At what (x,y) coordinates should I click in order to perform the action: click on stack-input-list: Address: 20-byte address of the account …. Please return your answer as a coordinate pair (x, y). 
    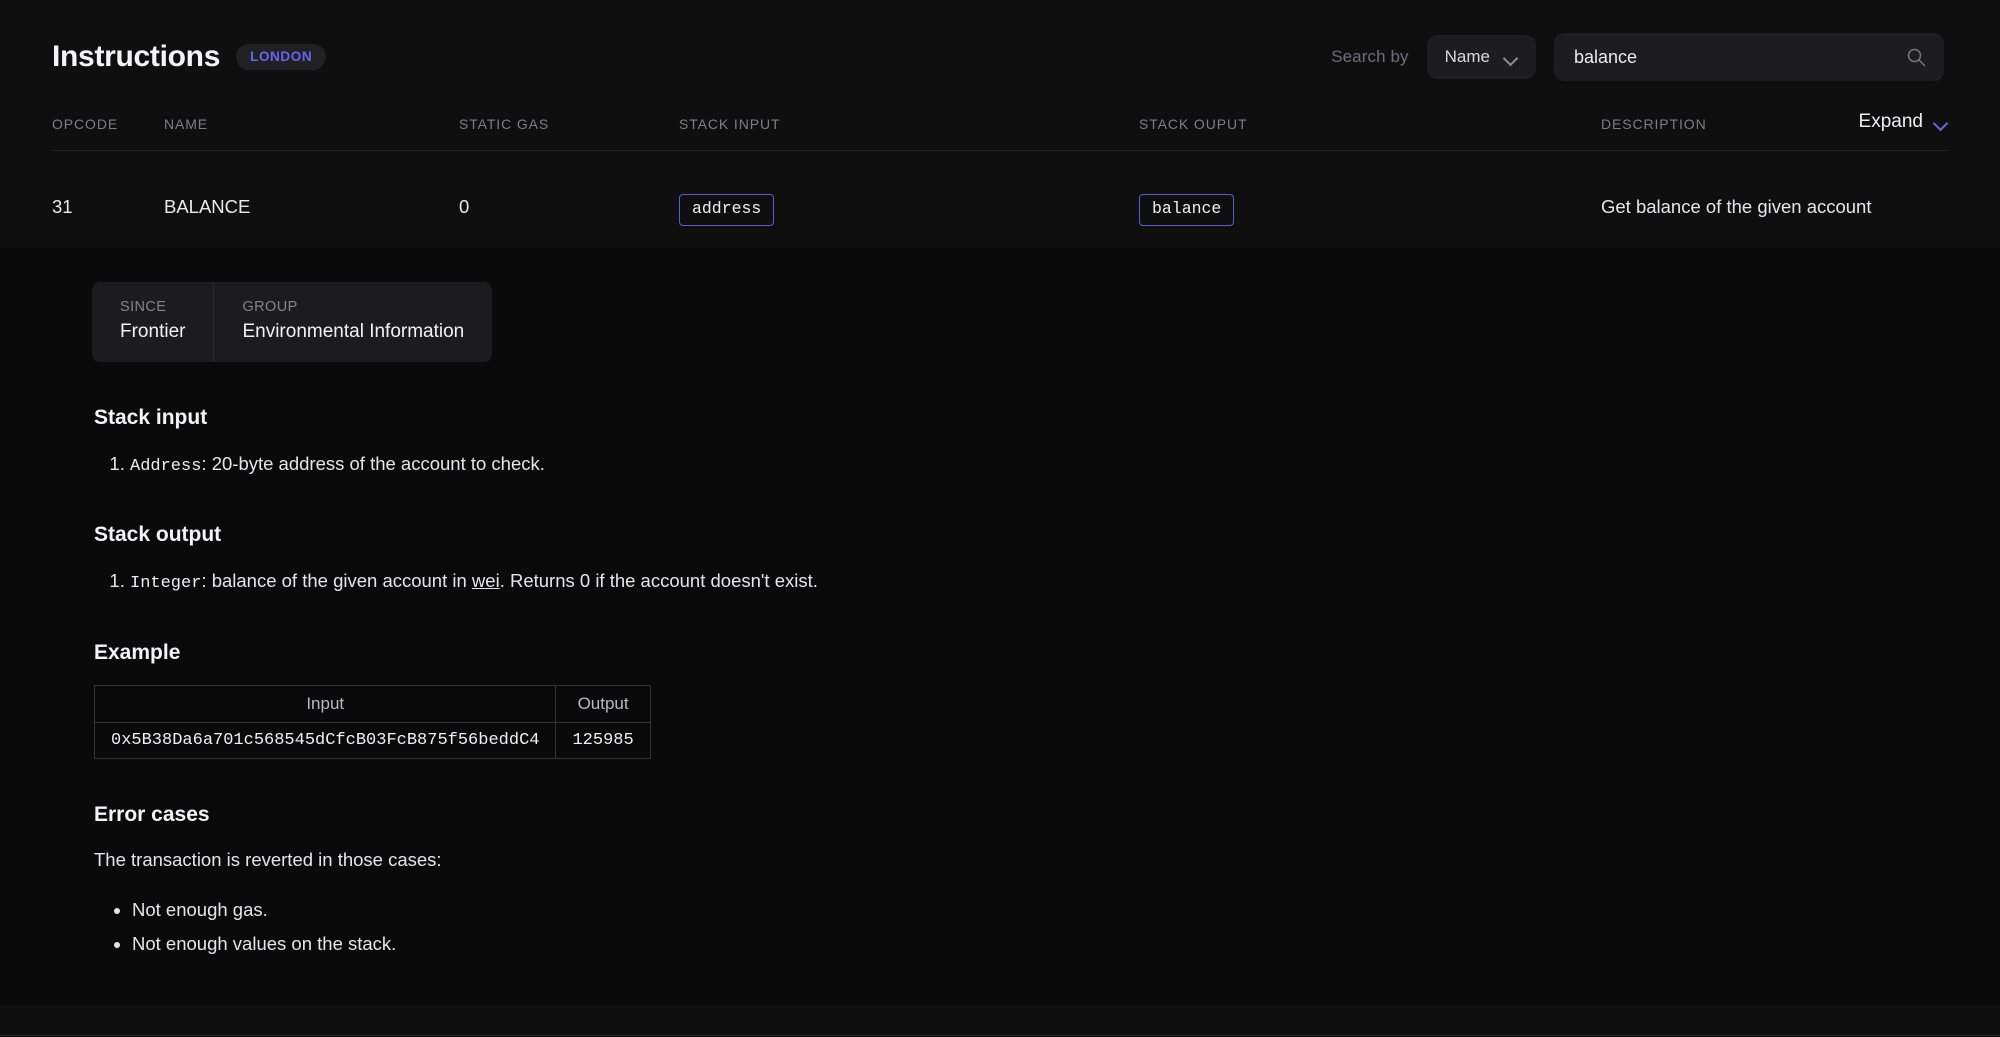
    Looking at the image, I should click on (1021, 465).